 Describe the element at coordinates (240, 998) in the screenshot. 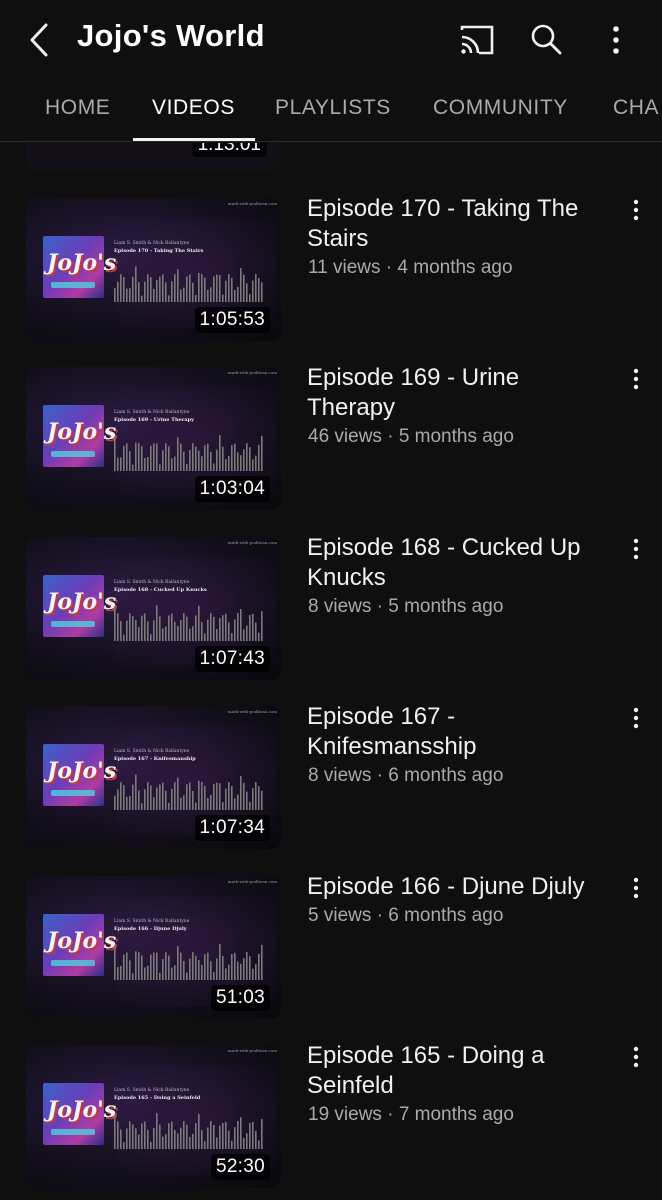

I see `video-duration: 51:03` at that location.